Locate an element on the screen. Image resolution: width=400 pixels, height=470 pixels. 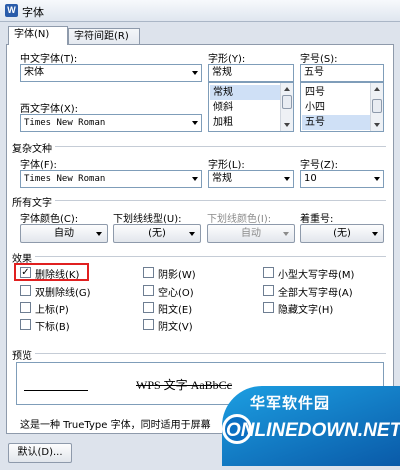
complex-font-value: Times New Roman is located at coordinates (65, 179).